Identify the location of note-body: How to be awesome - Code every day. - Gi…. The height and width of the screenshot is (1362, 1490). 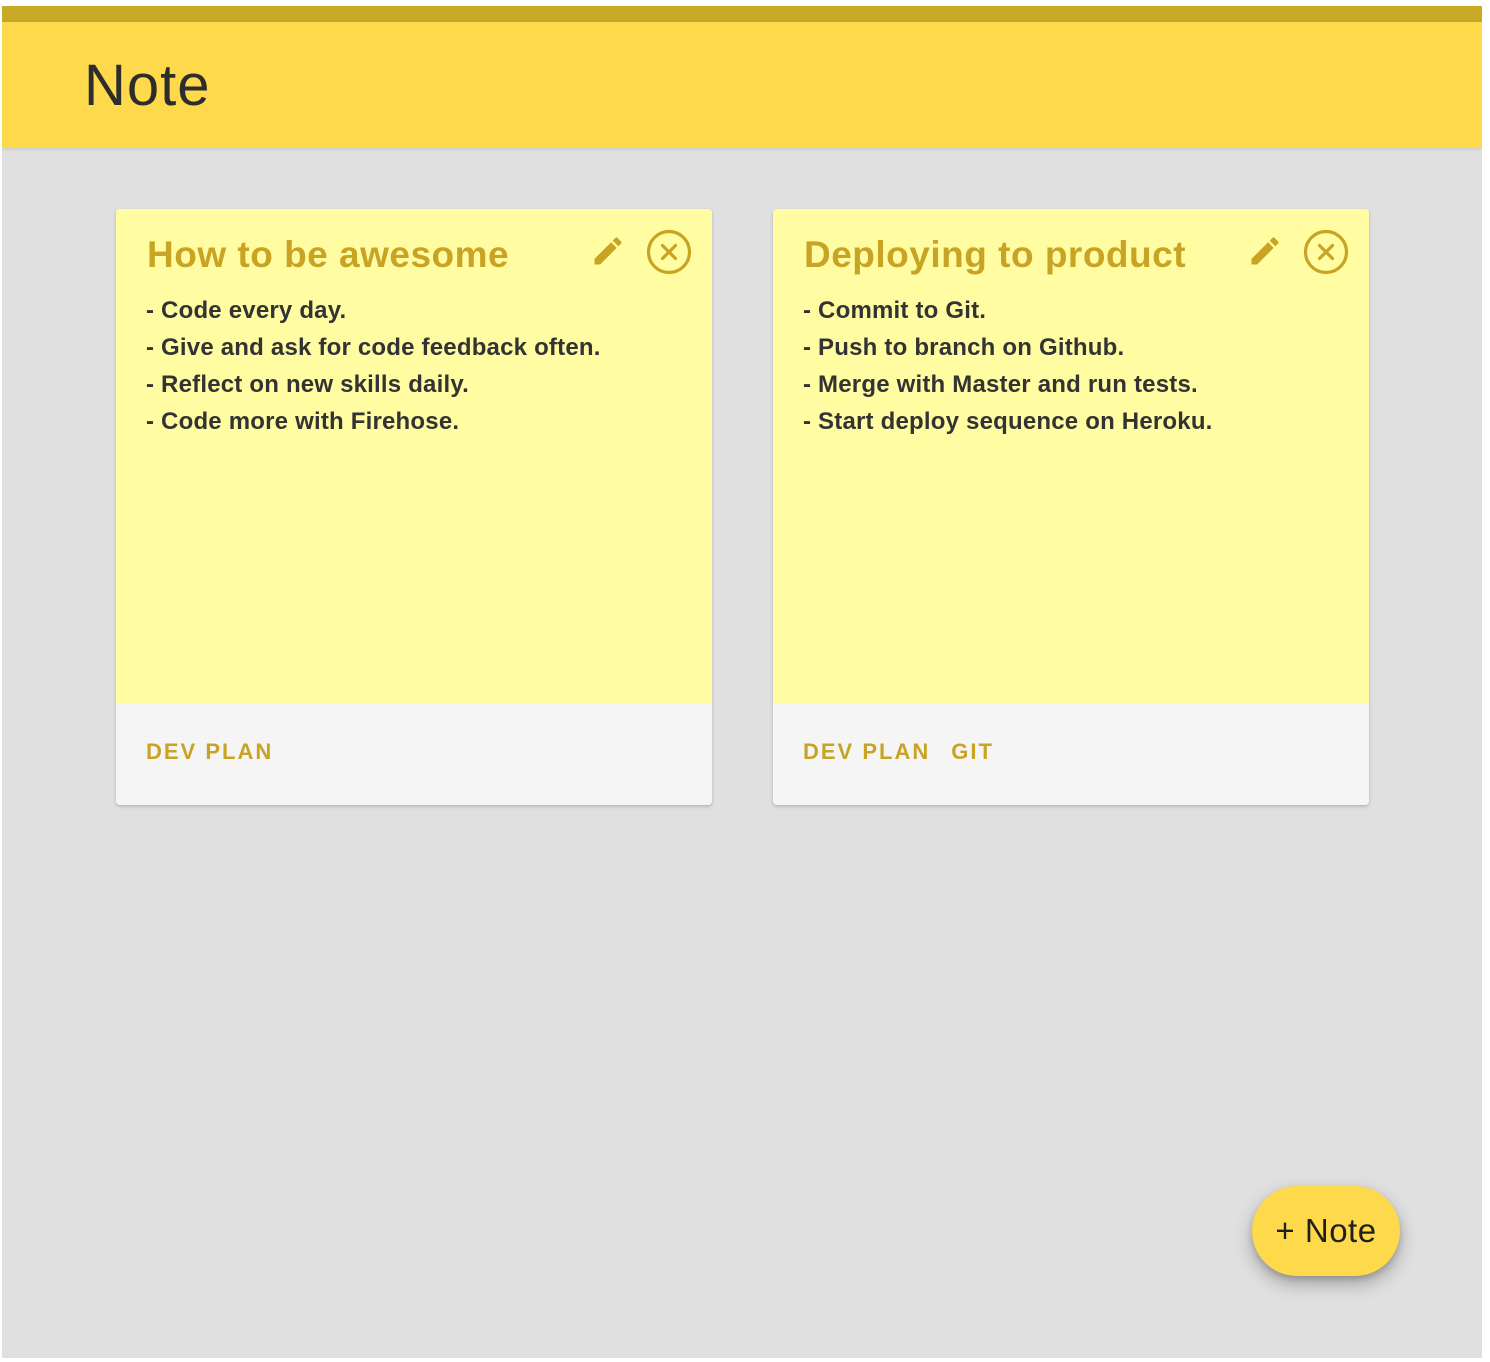
(414, 456).